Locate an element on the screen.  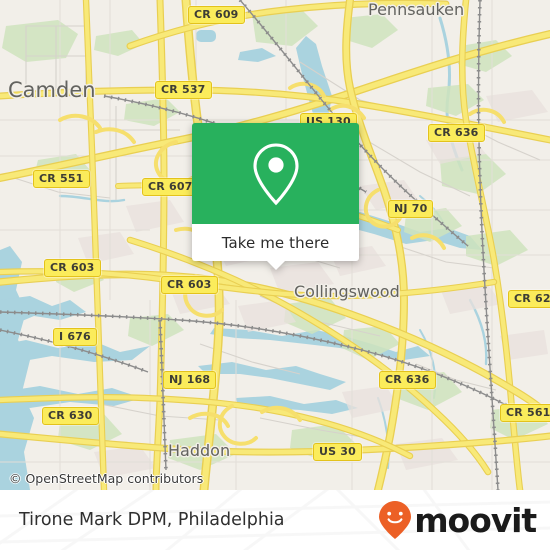
highway-shield-us30: US 30 is located at coordinates (337, 452).